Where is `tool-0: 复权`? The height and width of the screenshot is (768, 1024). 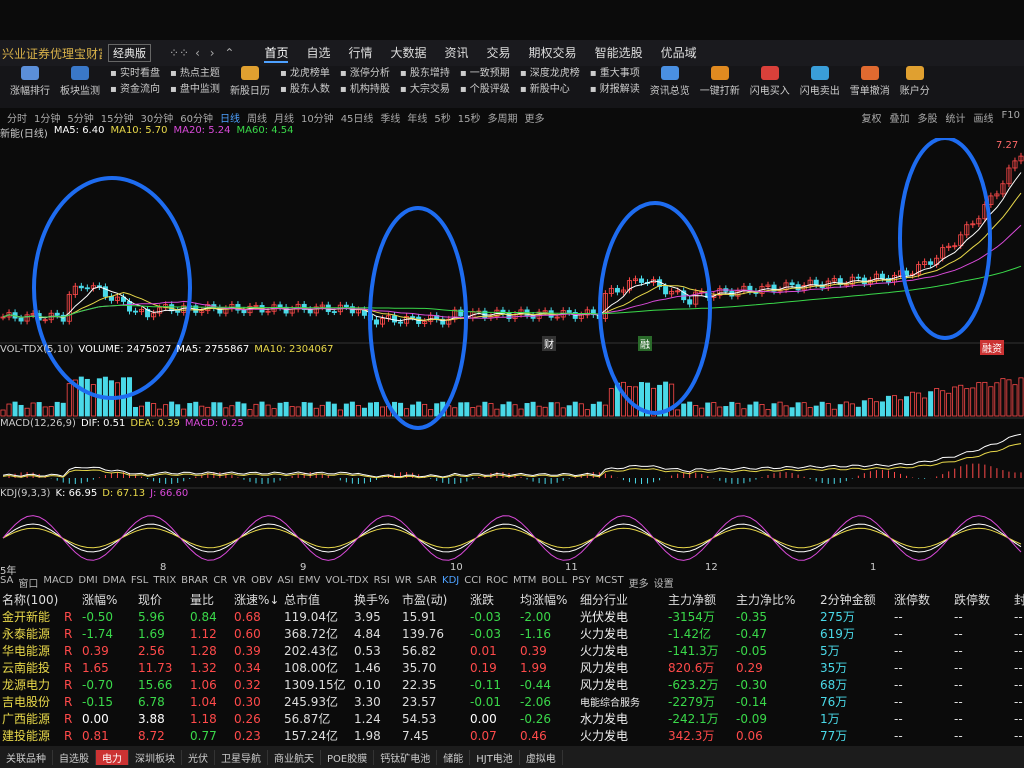
tool-0: 复权 is located at coordinates (872, 117).